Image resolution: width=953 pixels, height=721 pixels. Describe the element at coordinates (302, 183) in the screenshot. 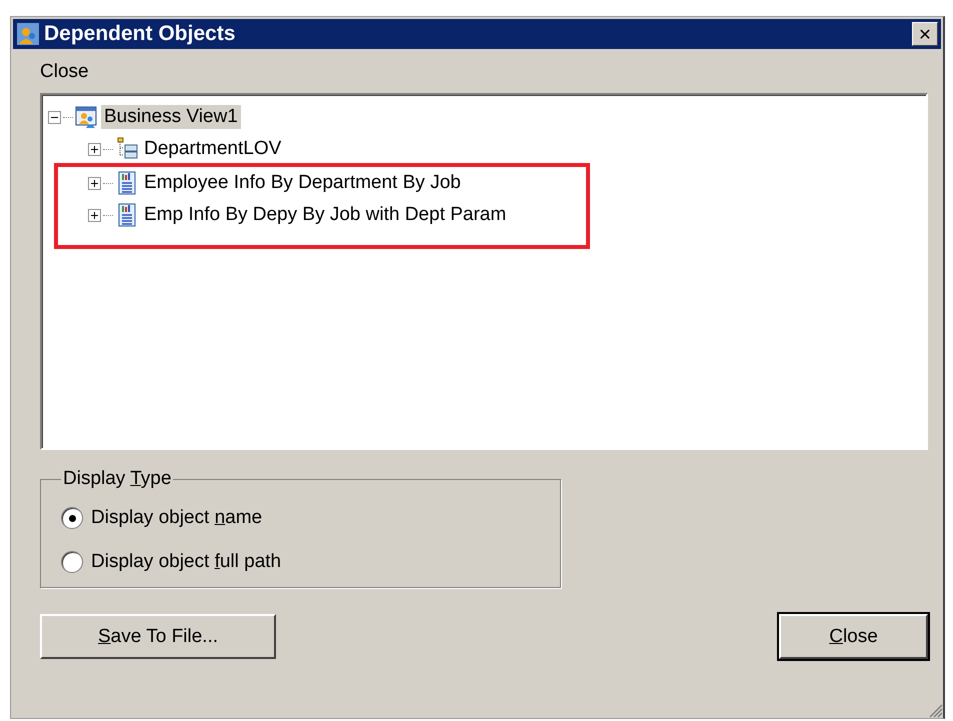

I see `tree-item: Employee Info By Department By Job` at that location.